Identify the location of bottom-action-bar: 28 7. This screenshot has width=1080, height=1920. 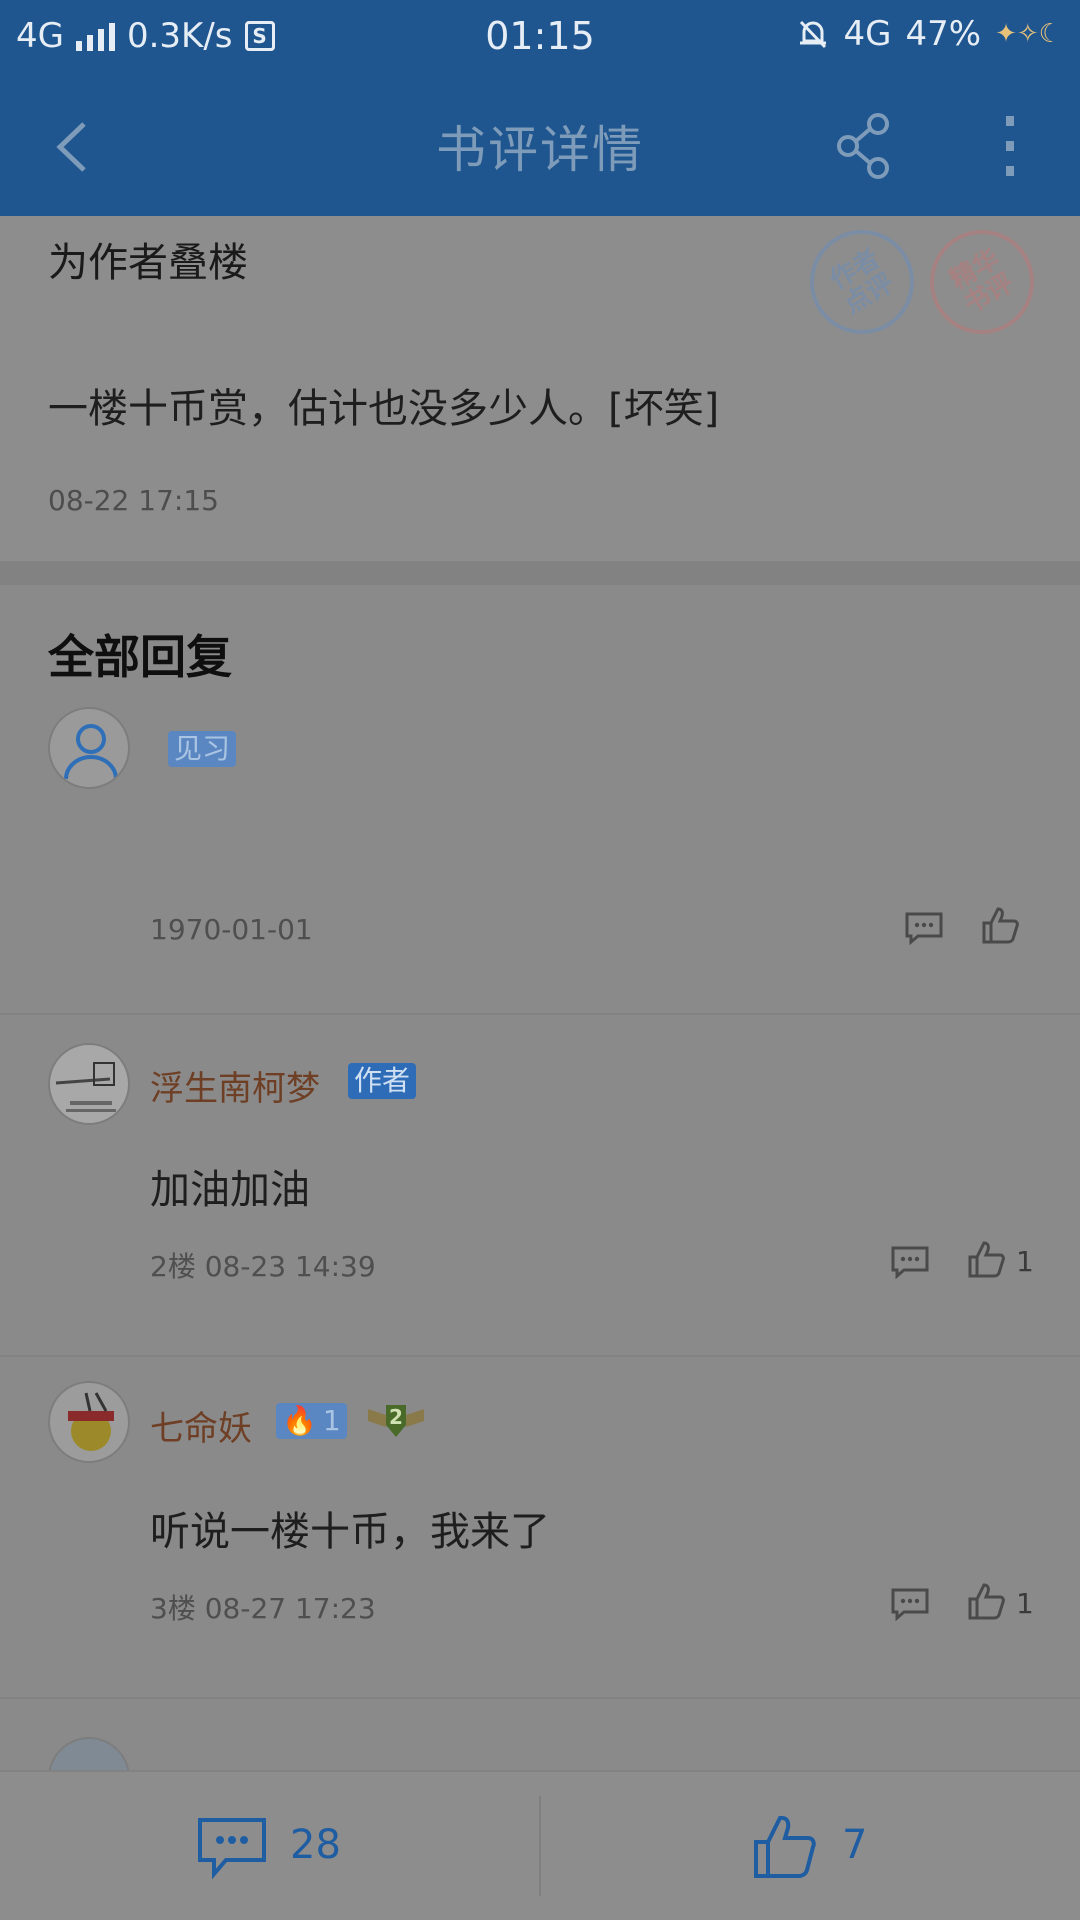
(540, 1845).